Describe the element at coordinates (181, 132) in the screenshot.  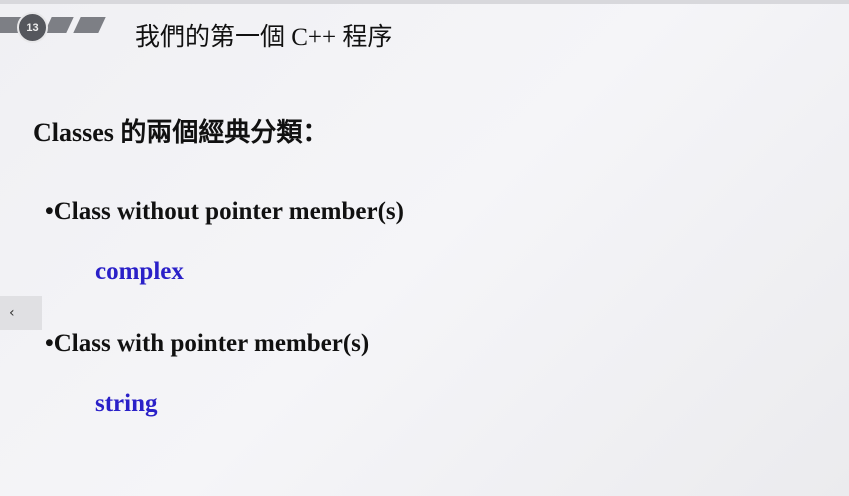
I see `slide-heading: Classes 的兩個經典分類：` at that location.